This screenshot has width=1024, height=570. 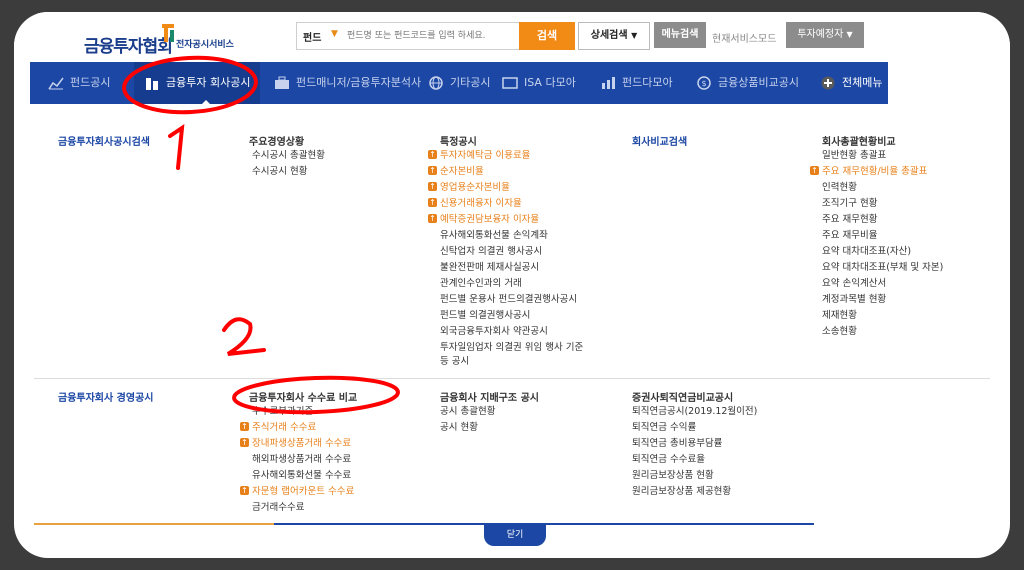 I want to click on plus-circle-icon, so click(x=828, y=83).